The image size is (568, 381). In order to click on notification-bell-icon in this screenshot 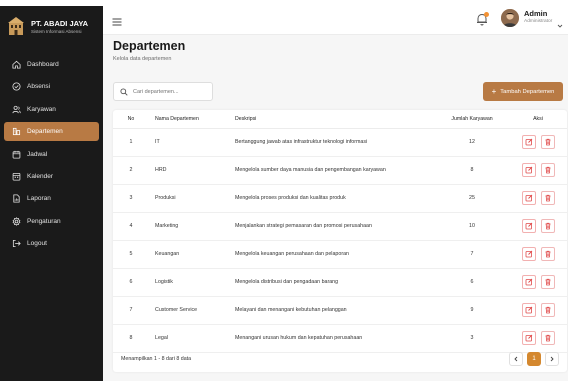, I will do `click(482, 19)`.